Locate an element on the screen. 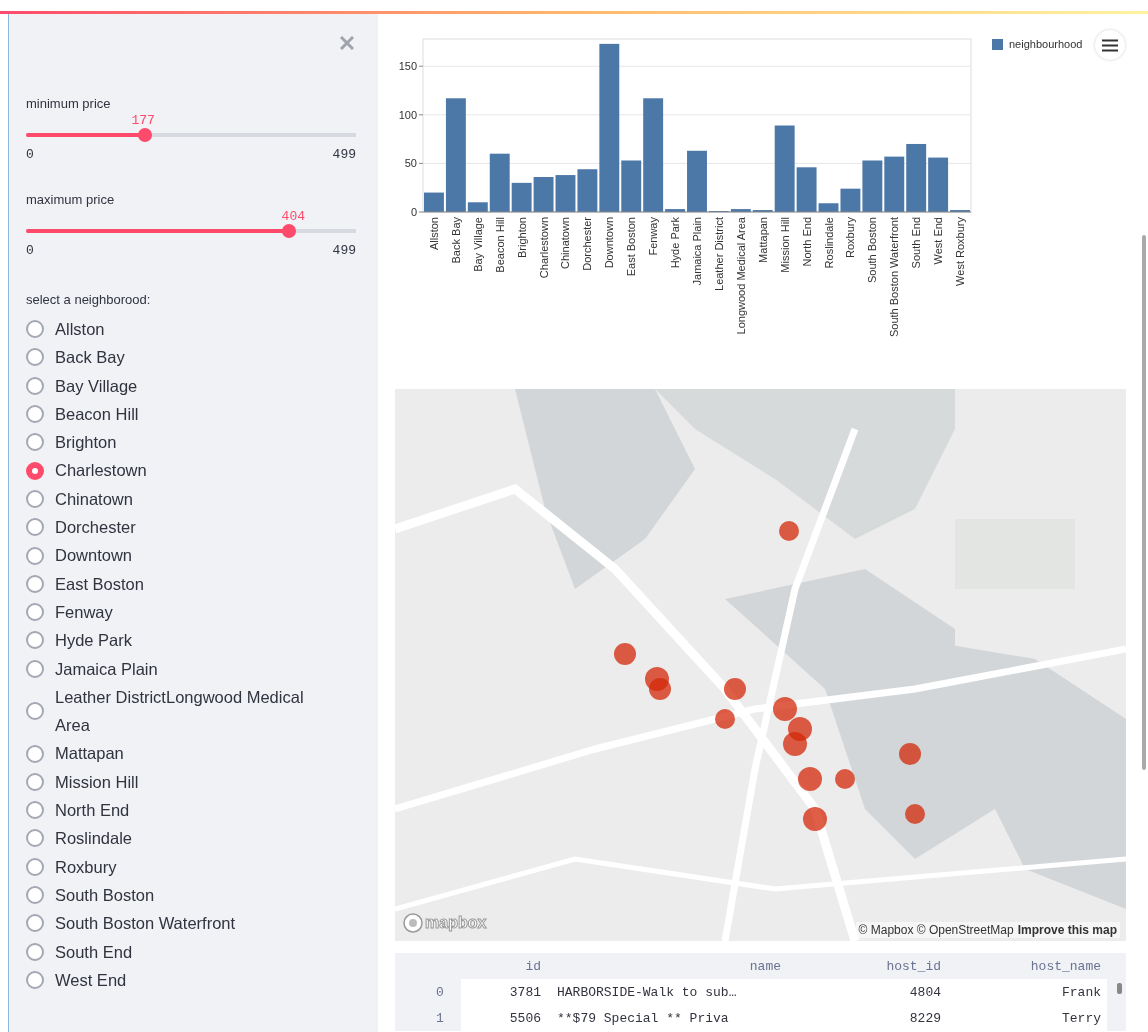 The width and height of the screenshot is (1148, 1032). x-tick-label: Beacon Hill is located at coordinates (499, 245).